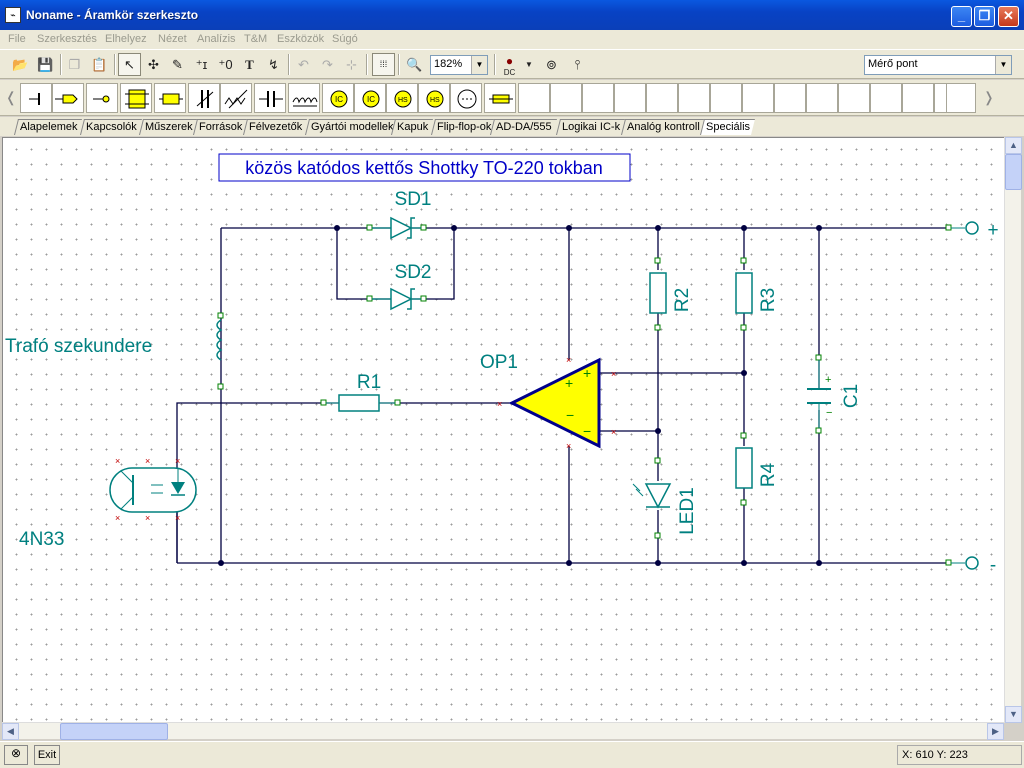 The width and height of the screenshot is (1024, 768). What do you see at coordinates (153, 64) in the screenshot?
I see `move-icon: ✣` at bounding box center [153, 64].